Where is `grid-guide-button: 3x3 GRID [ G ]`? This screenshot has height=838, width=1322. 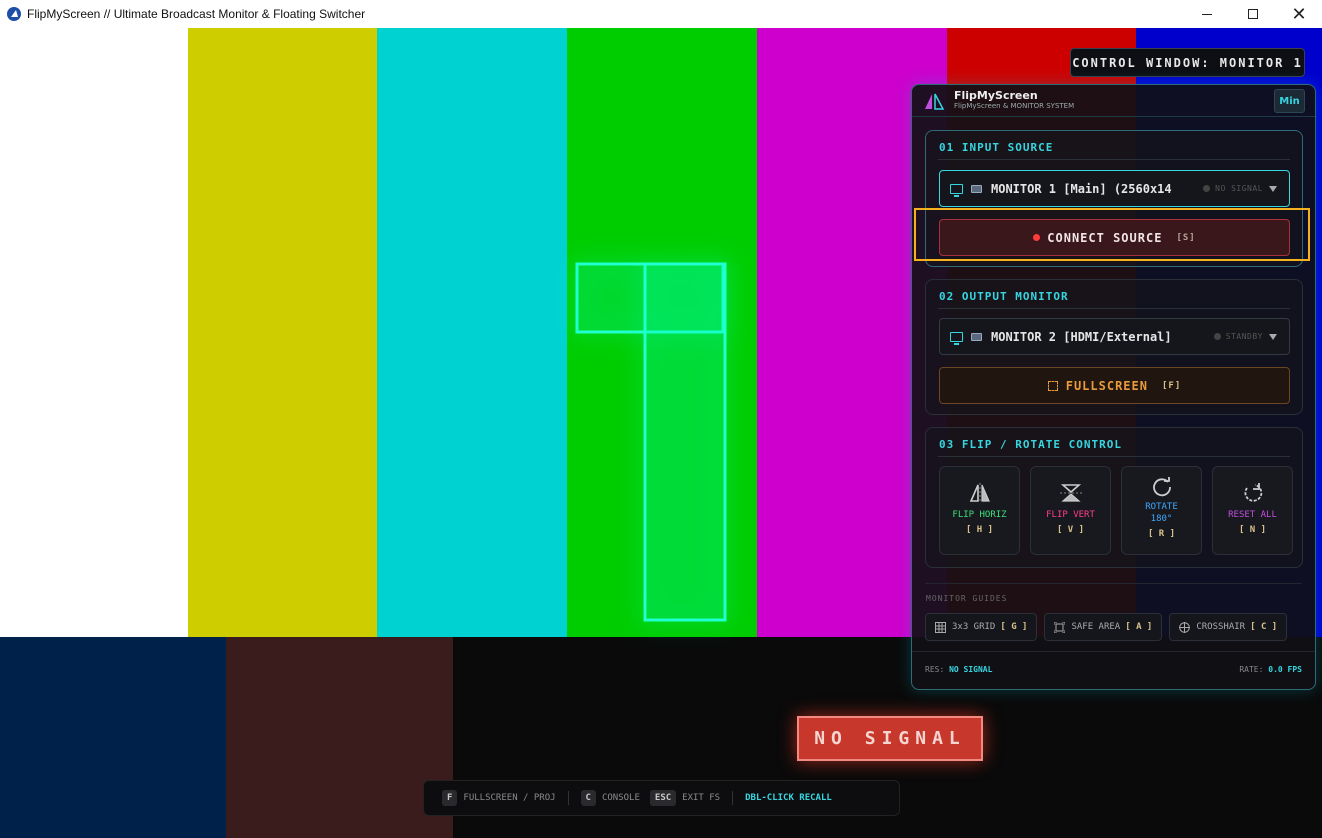 grid-guide-button: 3x3 GRID [ G ] is located at coordinates (981, 627).